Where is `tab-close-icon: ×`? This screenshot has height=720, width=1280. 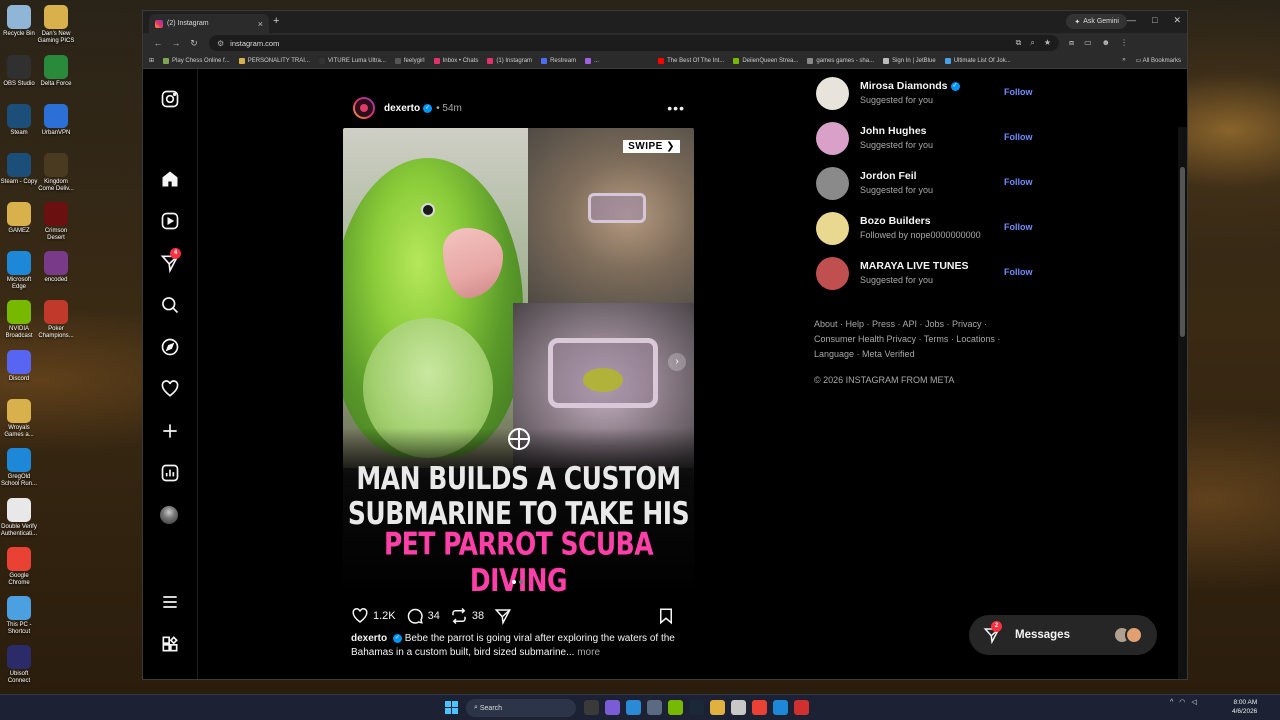 tab-close-icon: × is located at coordinates (260, 24).